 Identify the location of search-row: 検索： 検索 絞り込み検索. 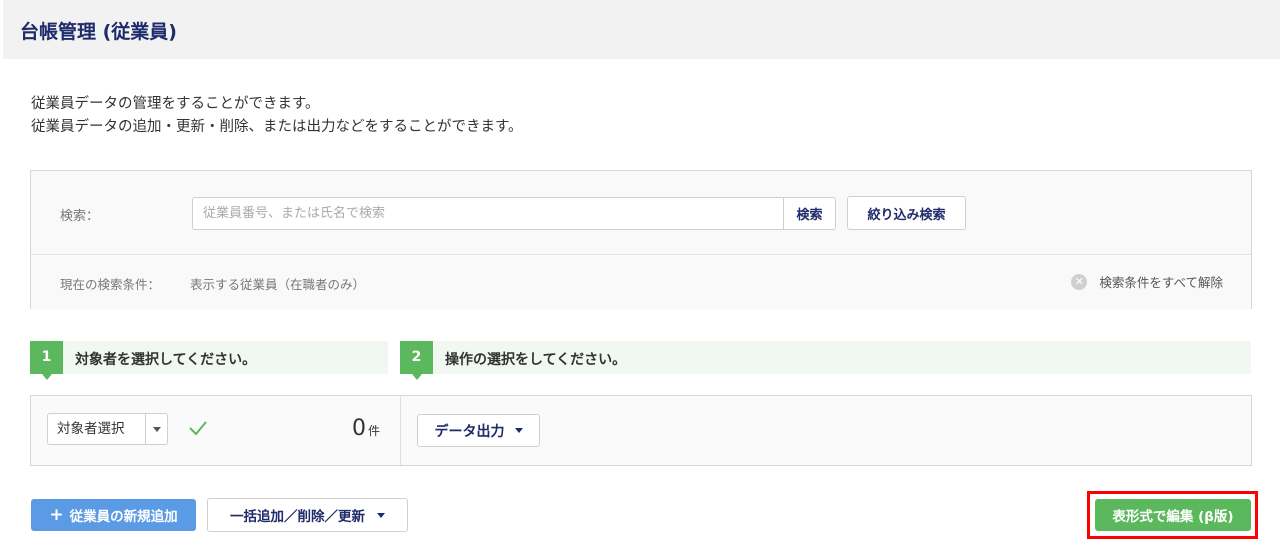
(641, 213).